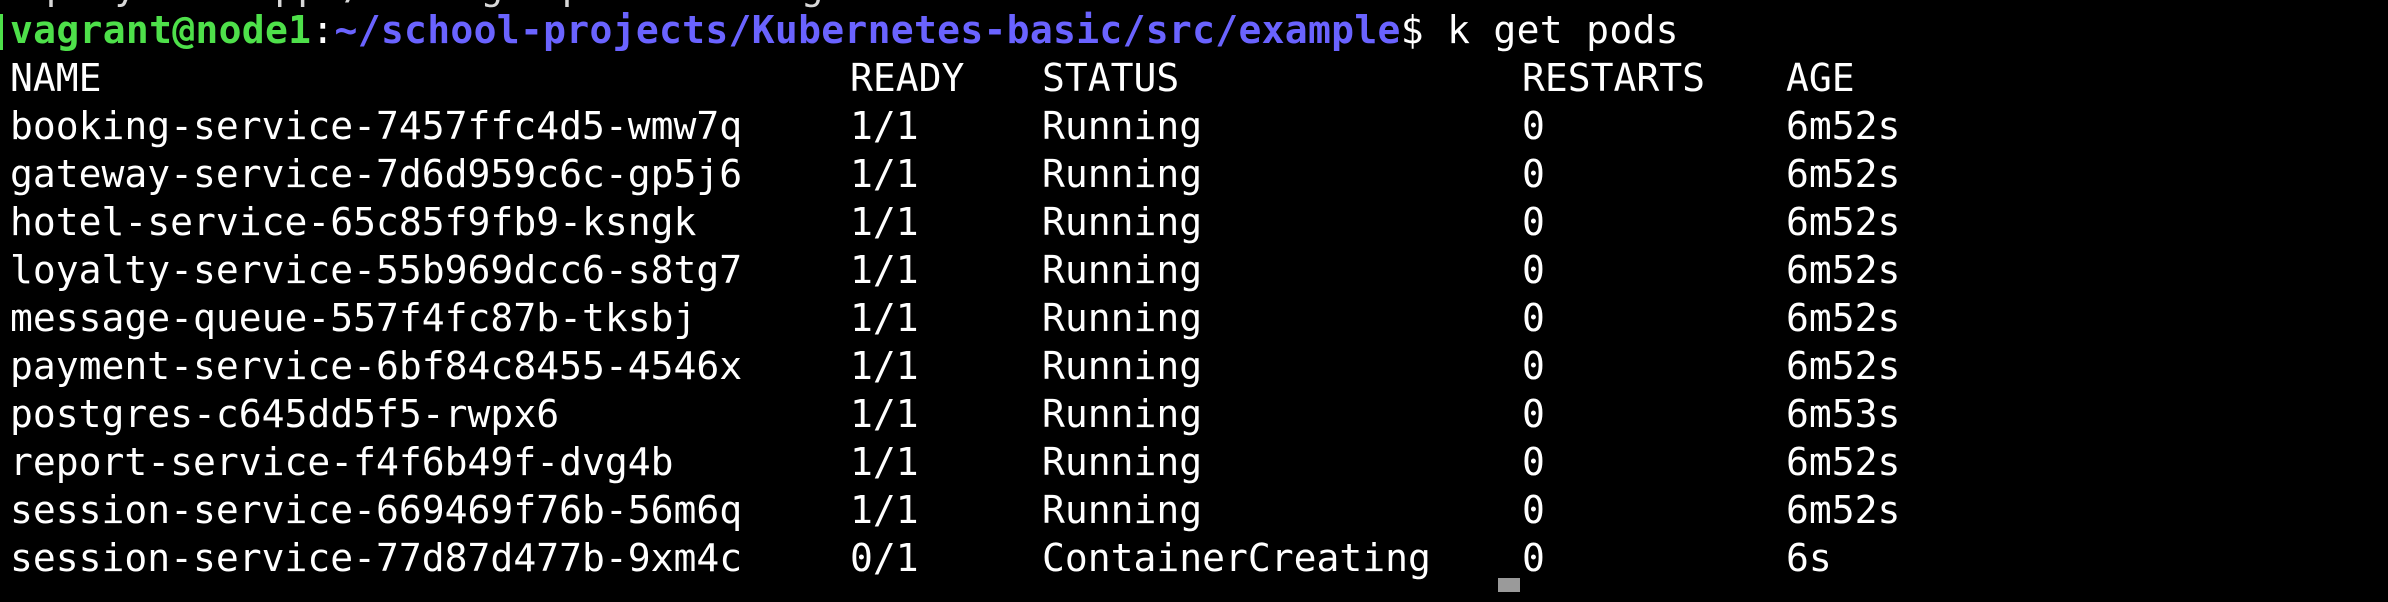 The image size is (2388, 602). What do you see at coordinates (376, 558) in the screenshot?
I see `cell-name: session-service-77d87d477b-9xm4c` at bounding box center [376, 558].